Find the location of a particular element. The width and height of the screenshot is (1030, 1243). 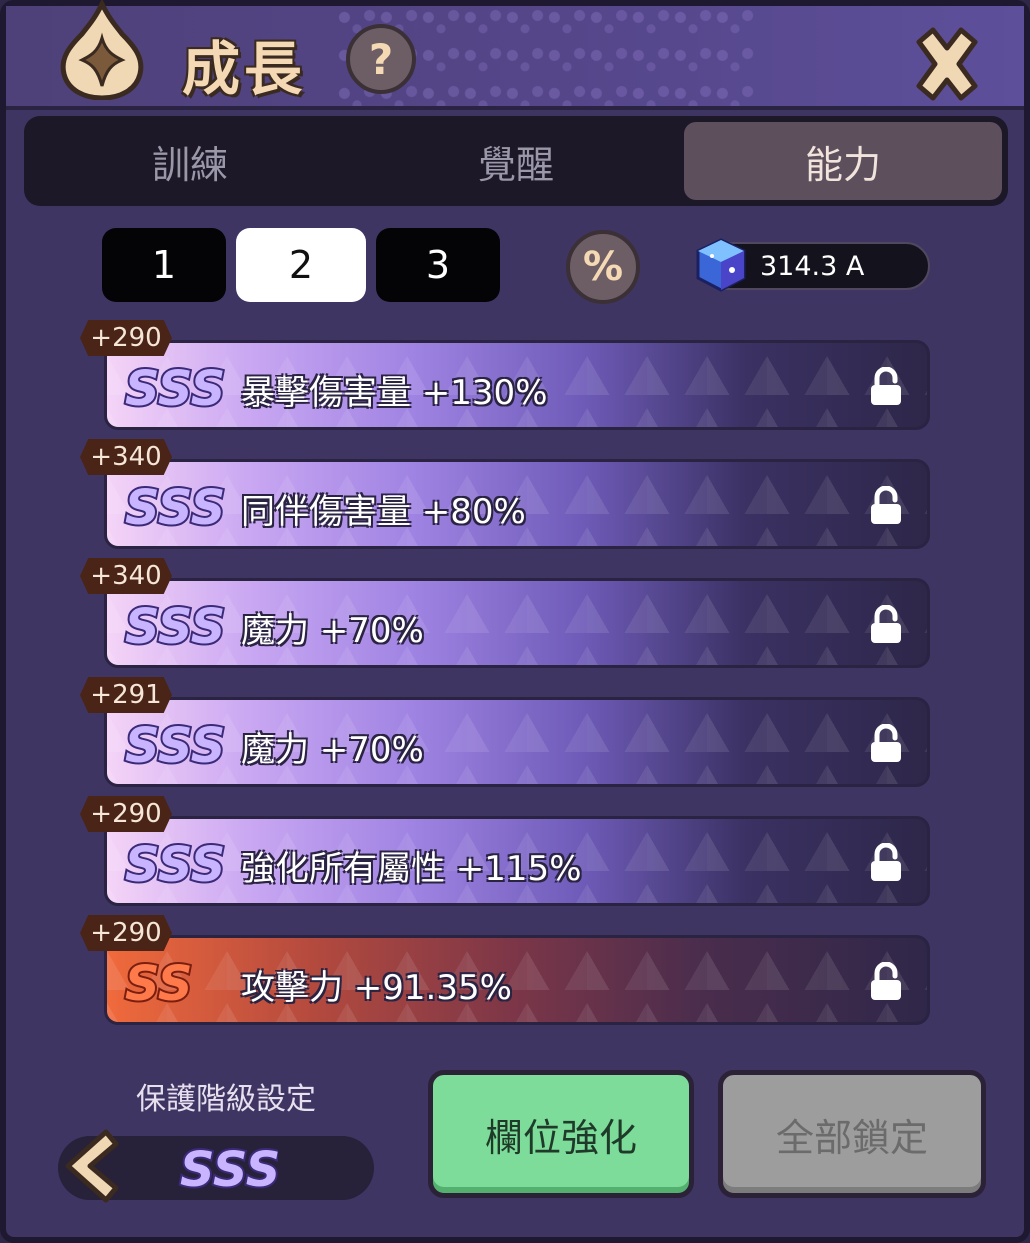

protect-grade-value: SSS is located at coordinates (228, 1168).